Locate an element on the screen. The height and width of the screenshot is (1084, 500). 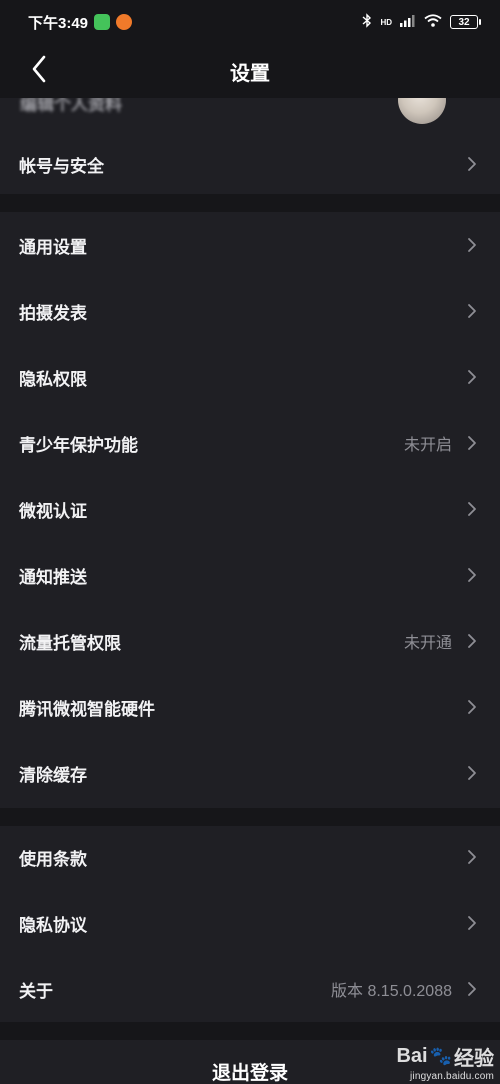
partial-row-label: 编辑个人资料 is located at coordinates (71, 106).